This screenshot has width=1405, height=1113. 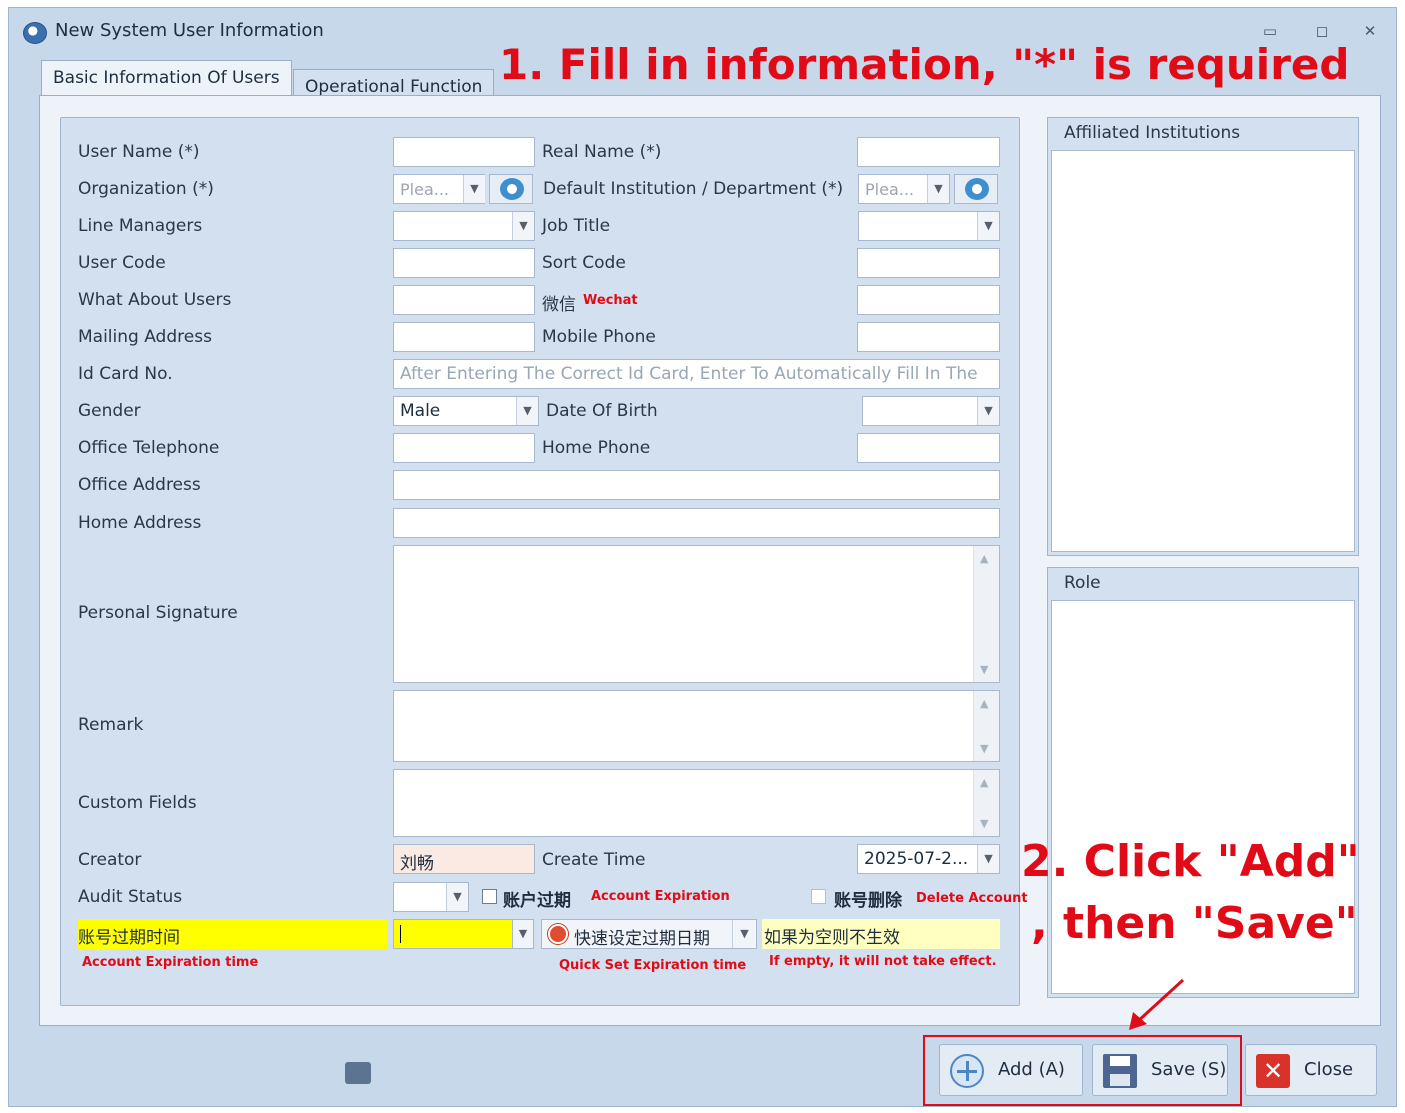 I want to click on close-window-button: ✕, so click(x=1370, y=31).